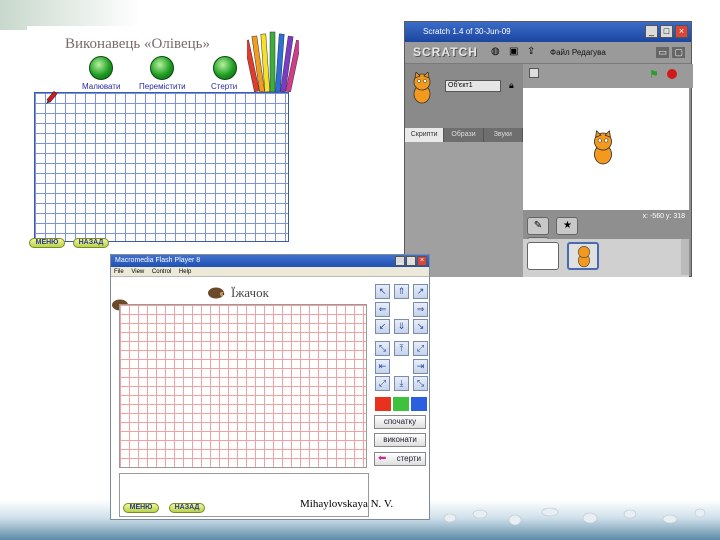 This screenshot has height=540, width=720. Describe the element at coordinates (382, 326) in the screenshot. I see `arrow-downleft-icon: ↙` at that location.